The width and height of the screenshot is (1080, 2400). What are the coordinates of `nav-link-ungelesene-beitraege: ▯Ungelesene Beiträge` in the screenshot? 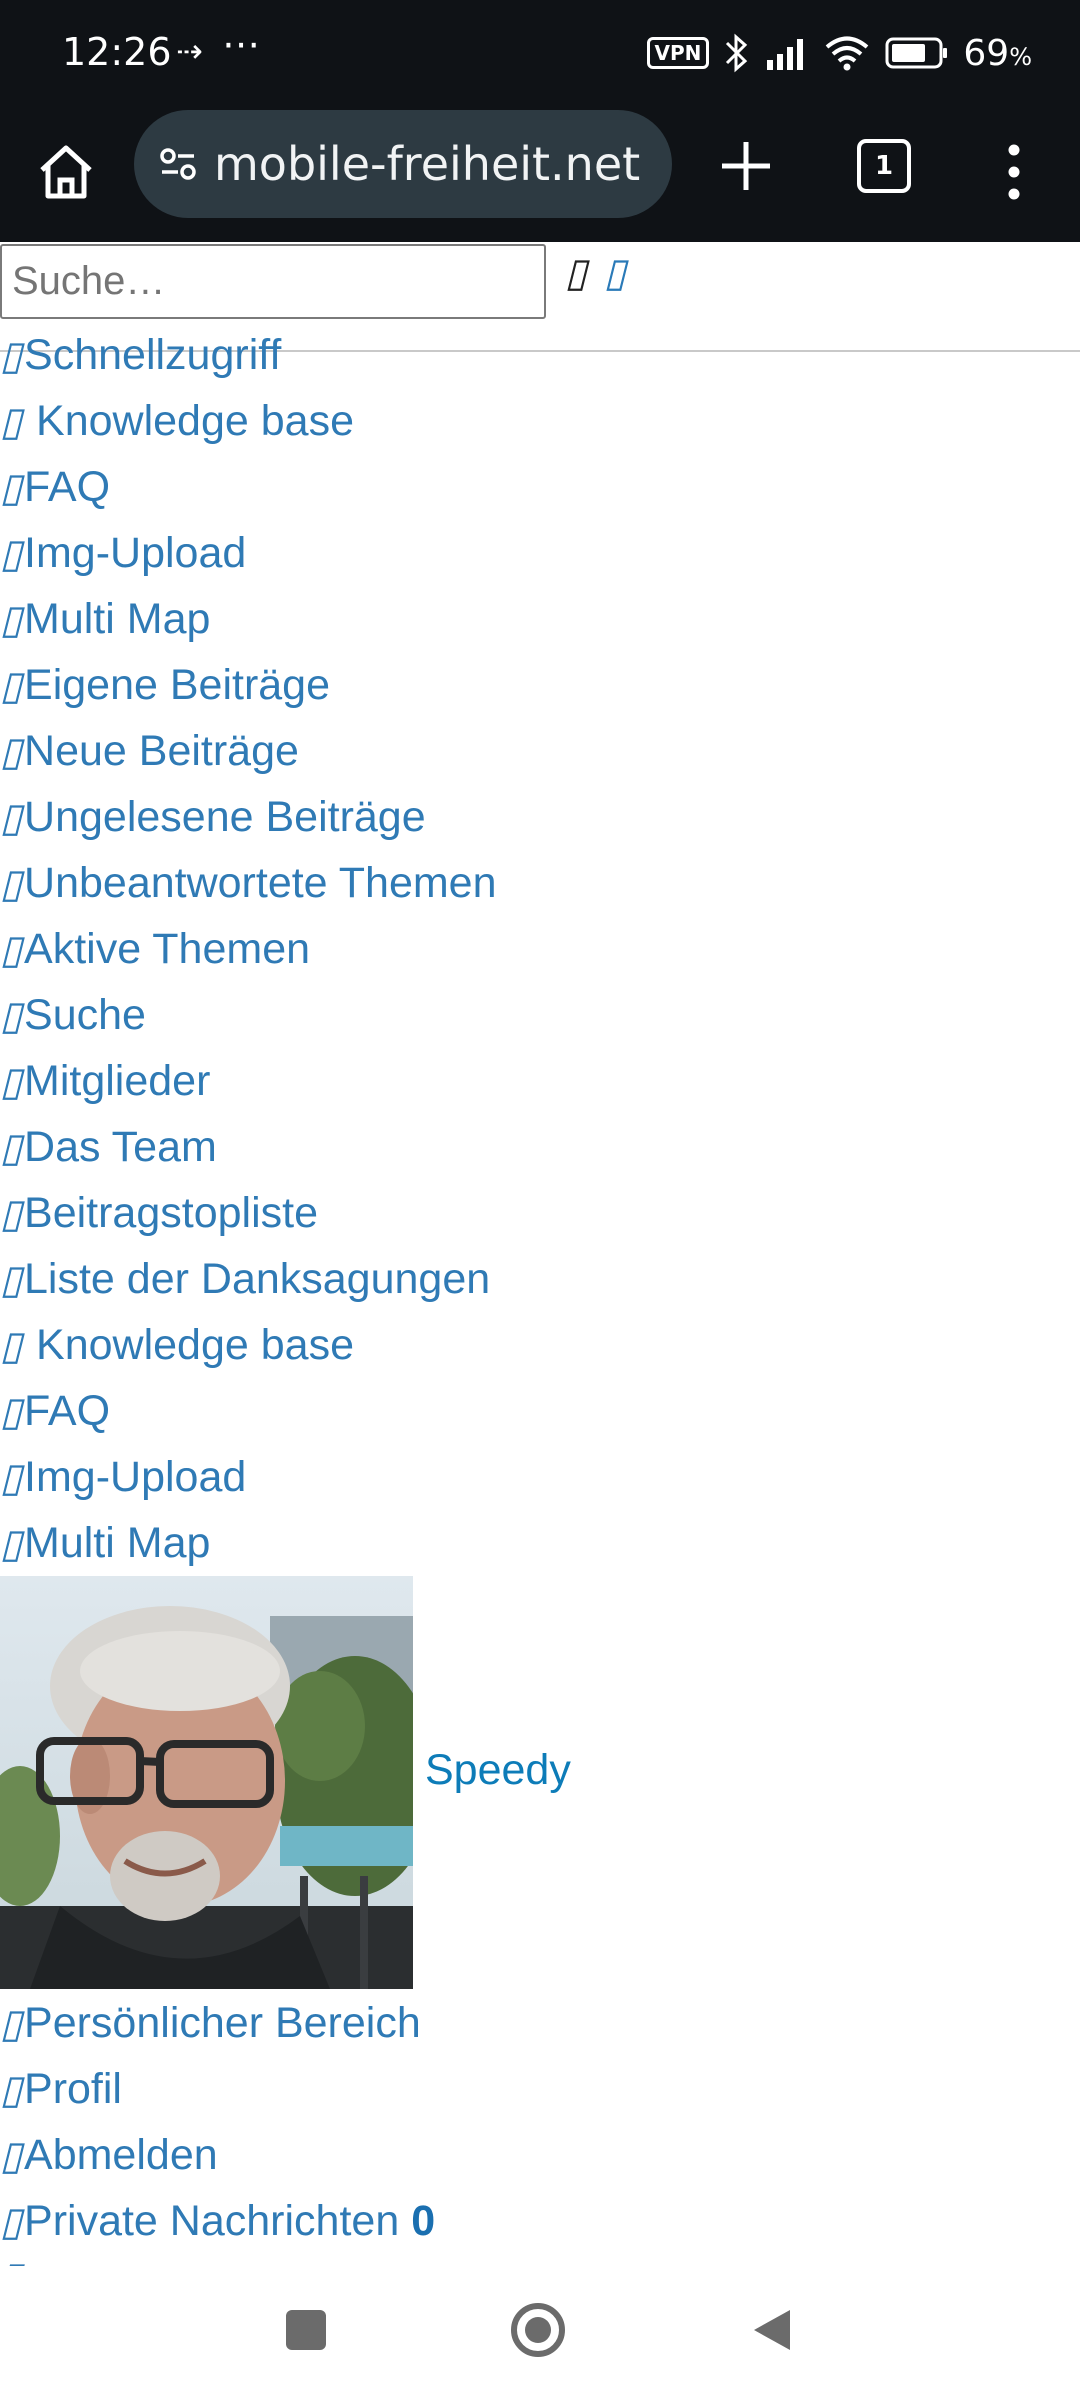 It's located at (540, 817).